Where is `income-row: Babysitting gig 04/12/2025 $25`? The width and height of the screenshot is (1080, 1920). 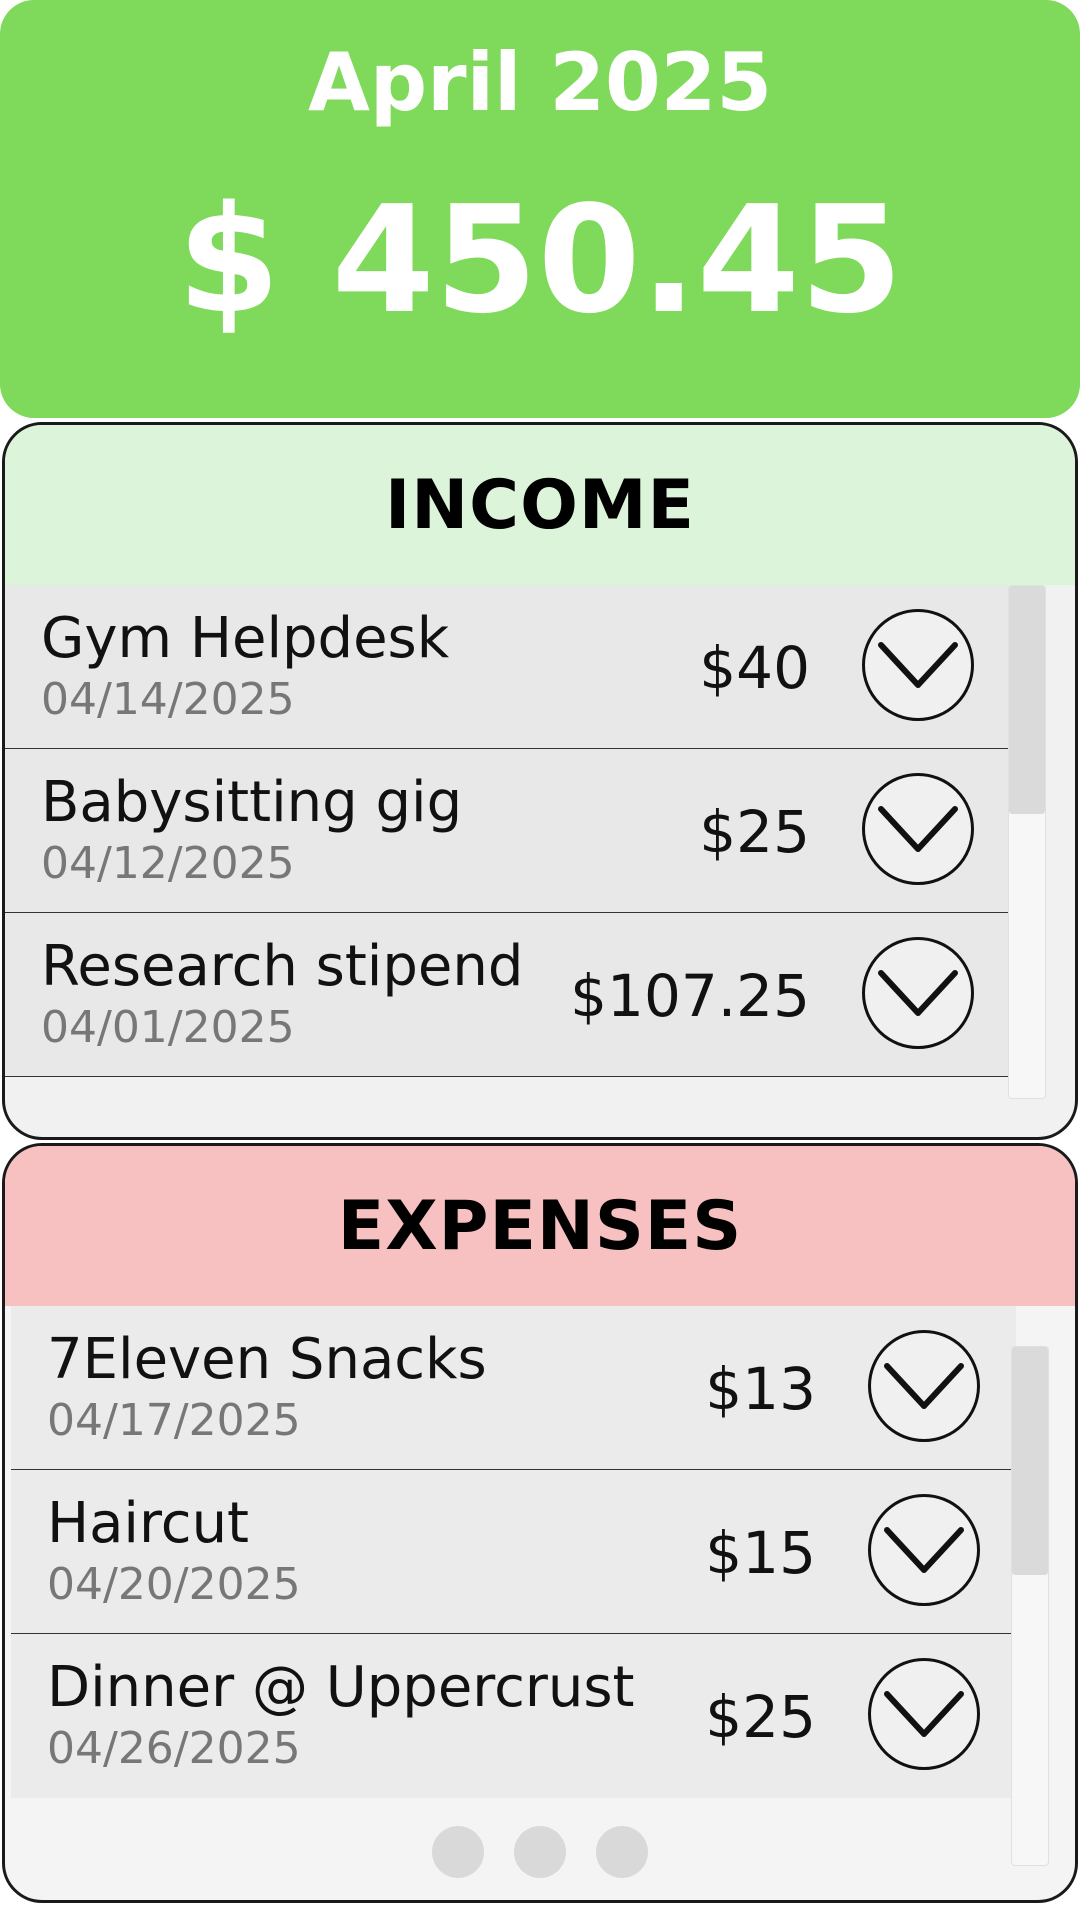 income-row: Babysitting gig 04/12/2025 $25 is located at coordinates (507, 831).